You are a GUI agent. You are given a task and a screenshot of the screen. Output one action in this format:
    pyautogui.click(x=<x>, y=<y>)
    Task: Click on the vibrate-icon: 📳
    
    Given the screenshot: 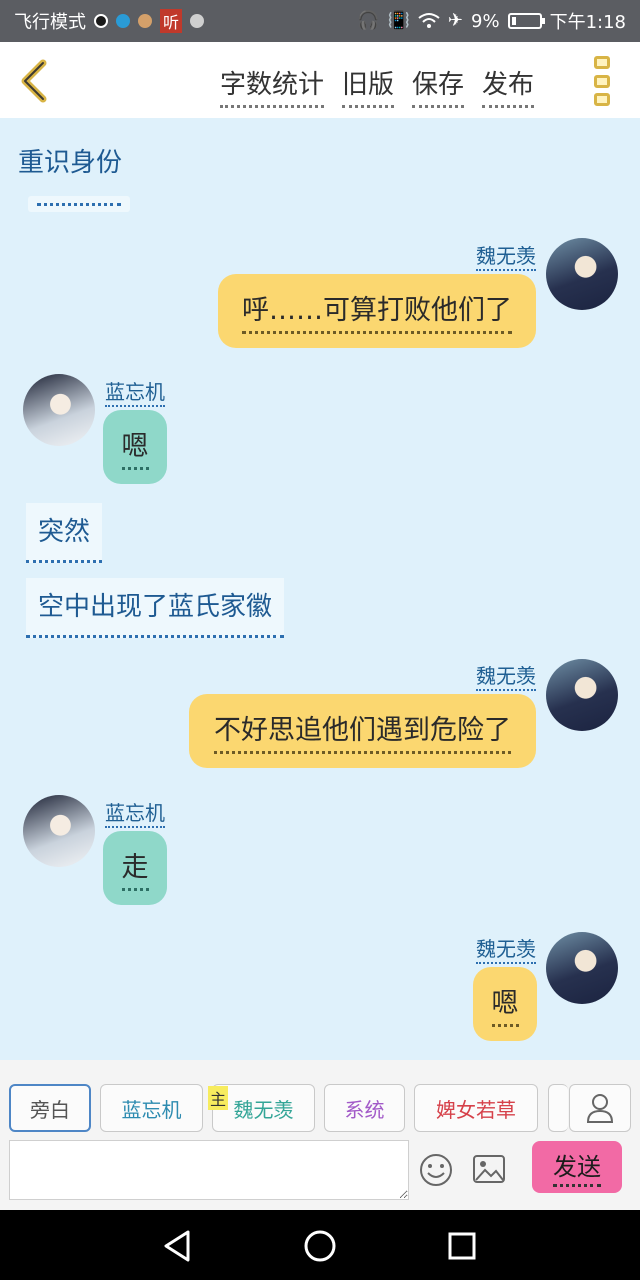 What is the action you would take?
    pyautogui.click(x=398, y=20)
    